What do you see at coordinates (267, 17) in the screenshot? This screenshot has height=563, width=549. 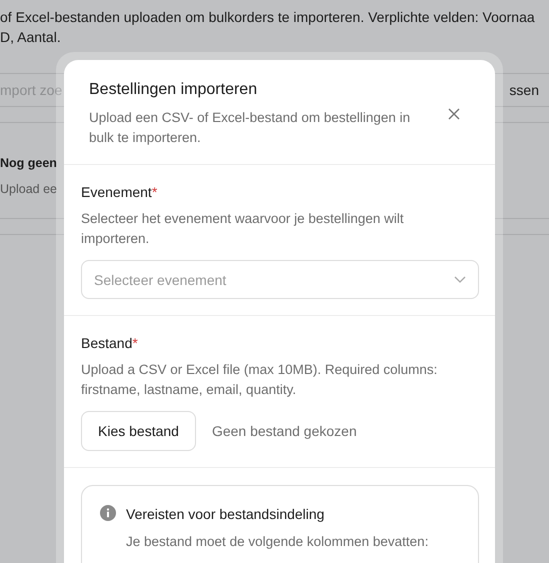 I see `page-description: of Excel-bestanden uploaden om bulkorders te importeren. Verplichte velden: Voornaa` at bounding box center [267, 17].